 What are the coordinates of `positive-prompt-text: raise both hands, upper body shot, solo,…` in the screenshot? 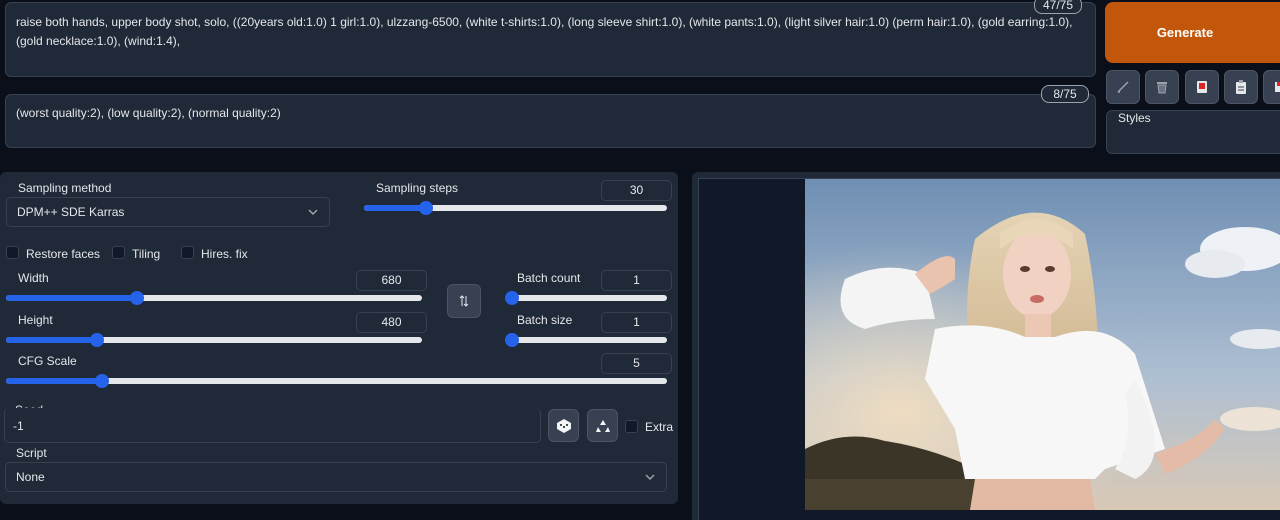 It's located at (544, 31).